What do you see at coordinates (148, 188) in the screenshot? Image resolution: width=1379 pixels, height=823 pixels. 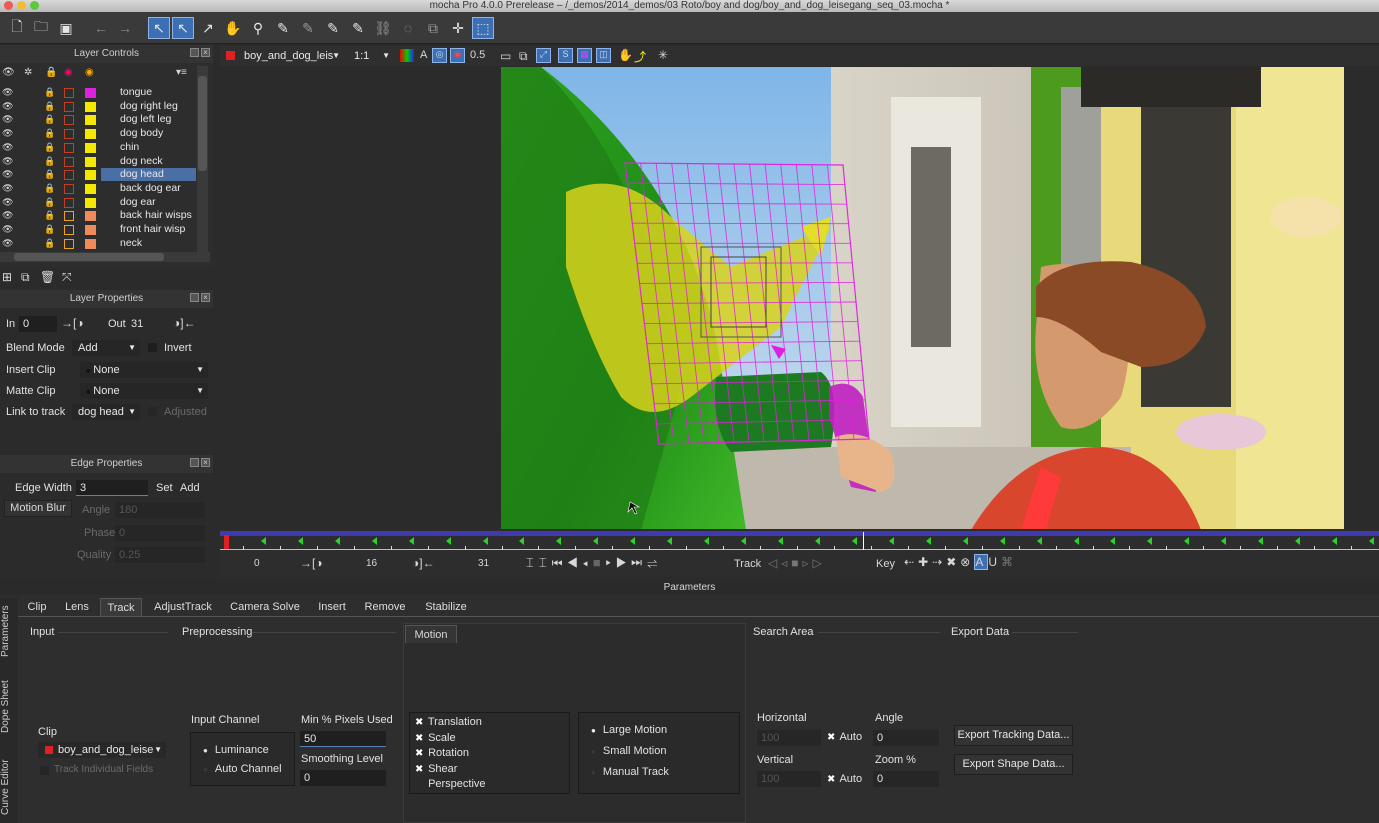 I see `layer-name: back dog ear` at bounding box center [148, 188].